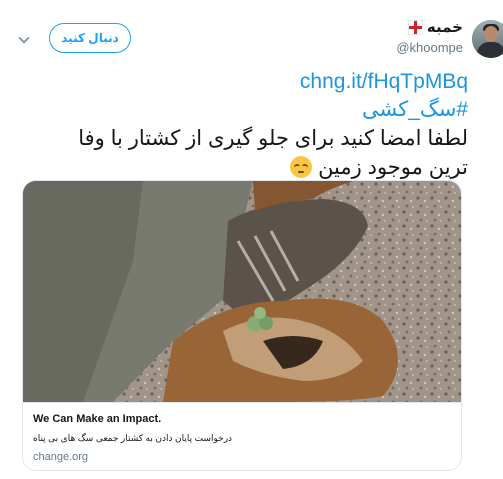  I want to click on avatar-body, so click(490, 50).